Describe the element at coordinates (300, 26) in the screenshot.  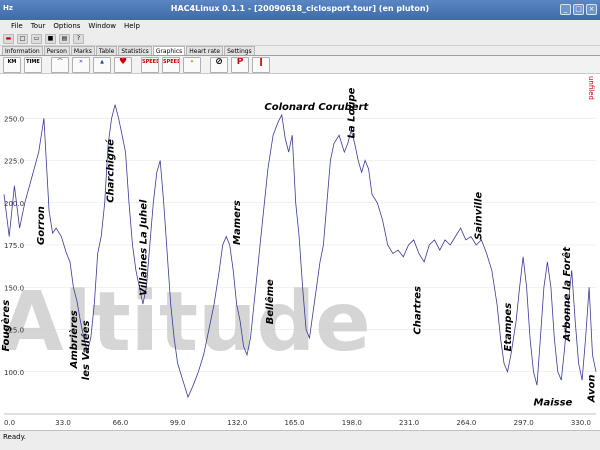
I see `menu-bar: File Tour Options Window Help` at that location.